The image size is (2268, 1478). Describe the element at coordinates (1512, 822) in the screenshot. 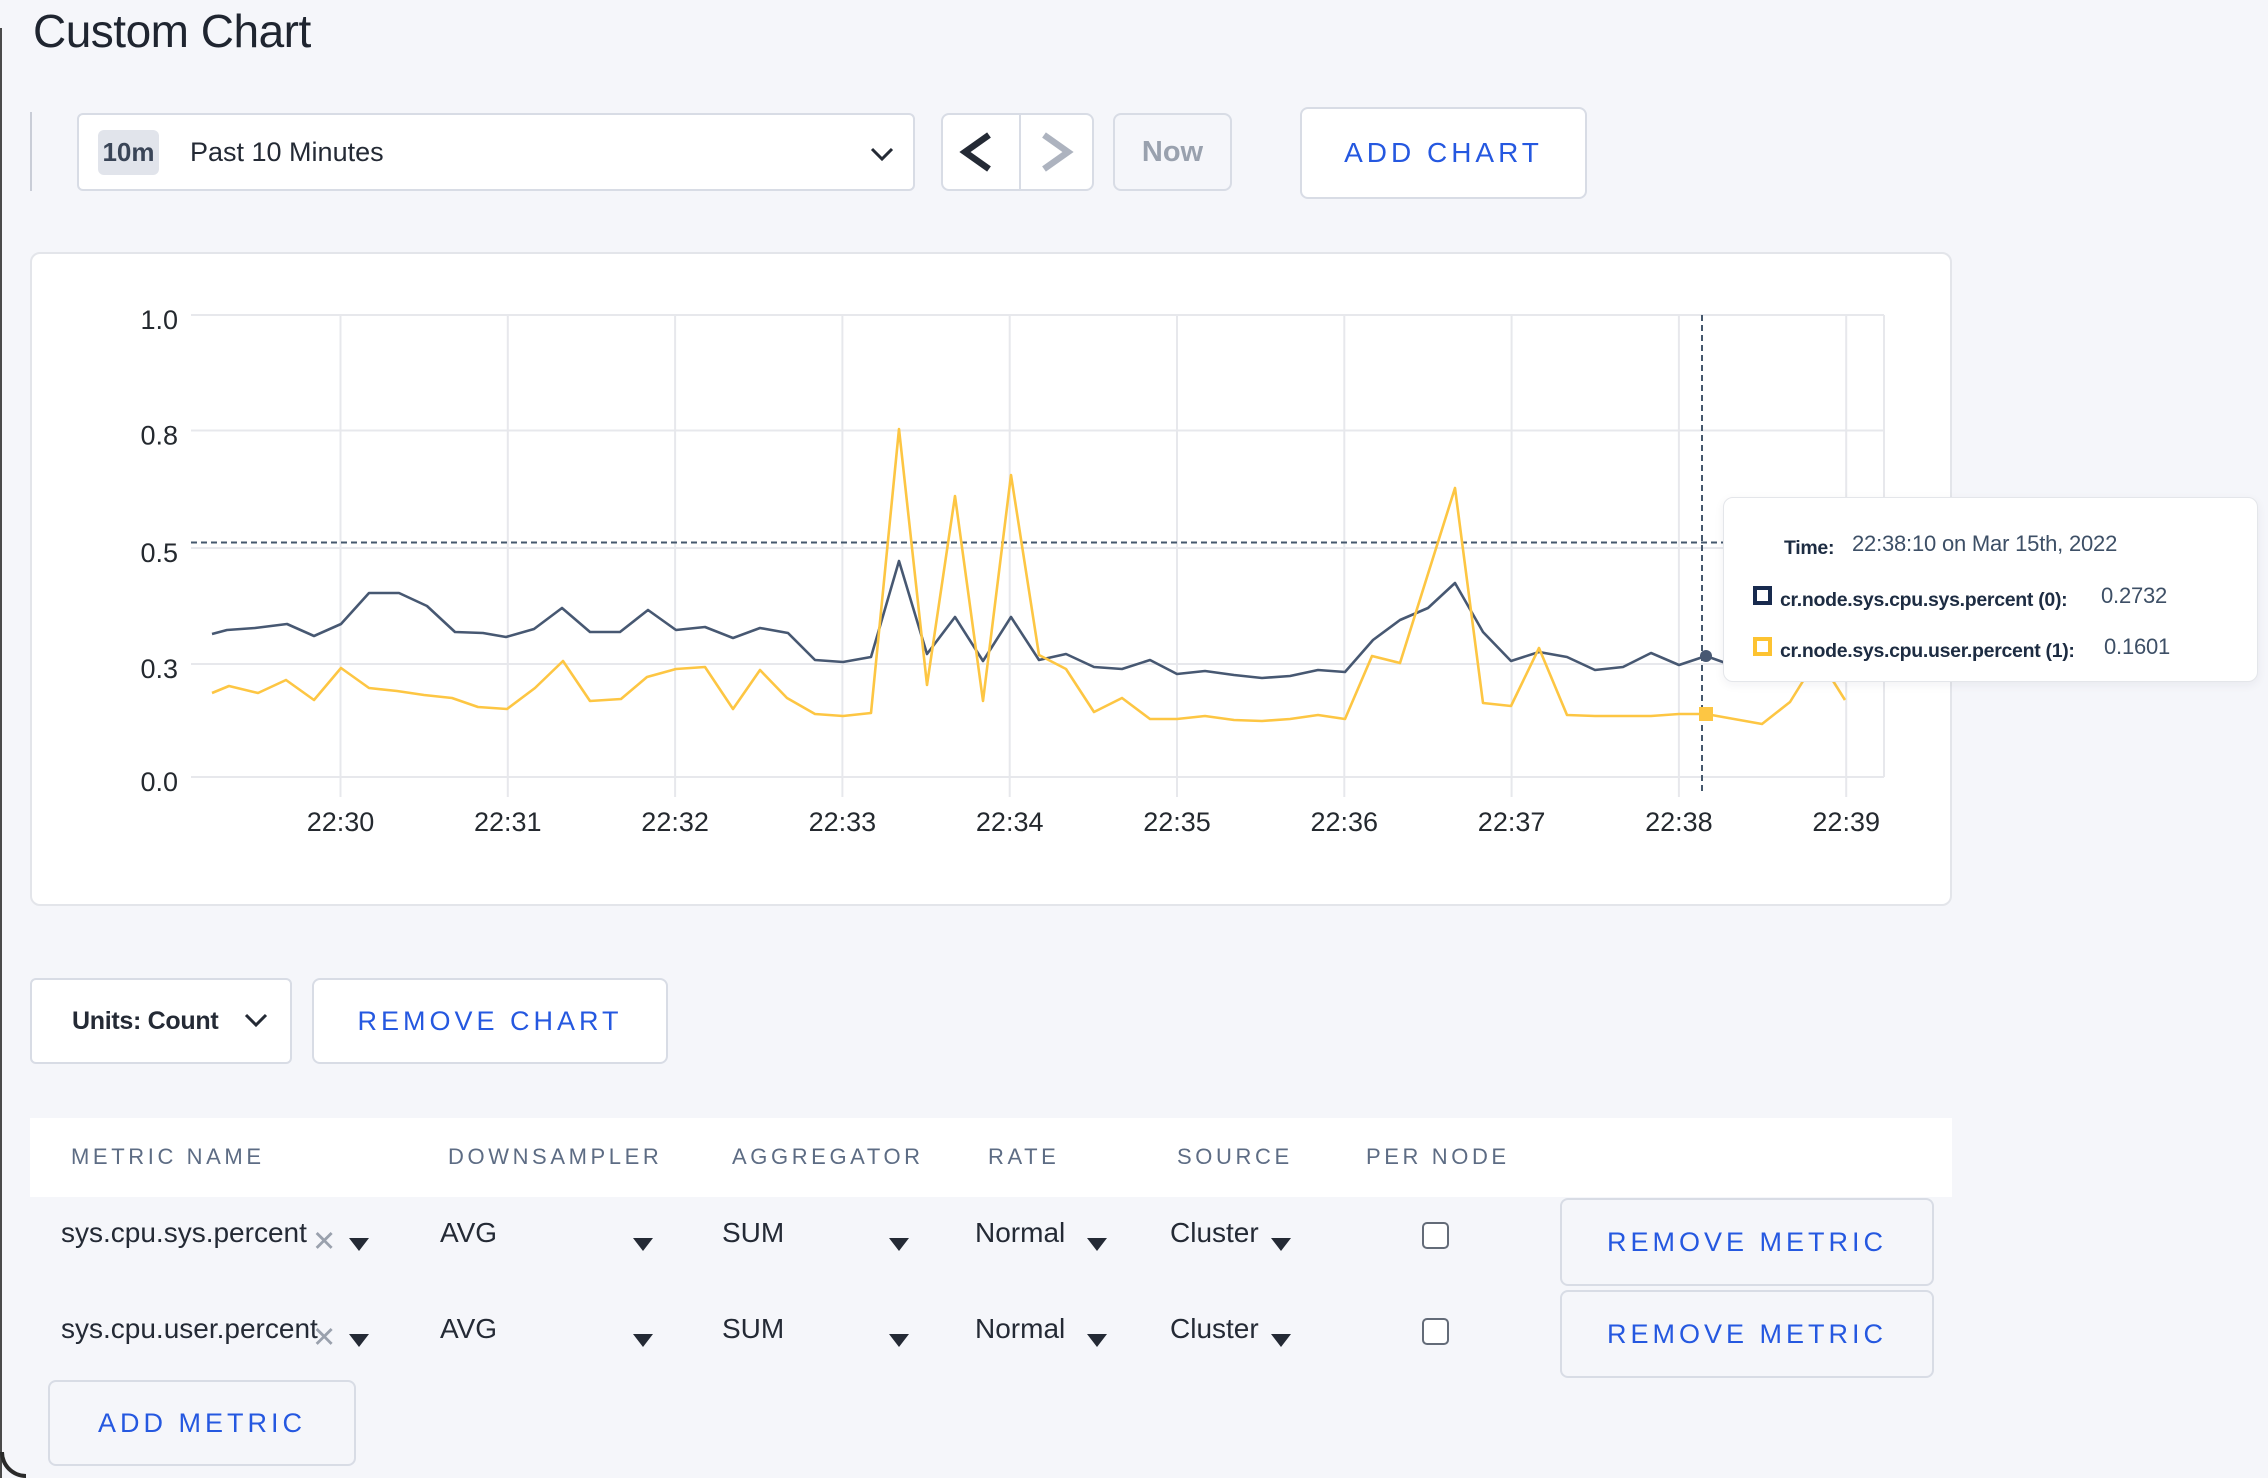

I see `svg-text: 22:37` at that location.